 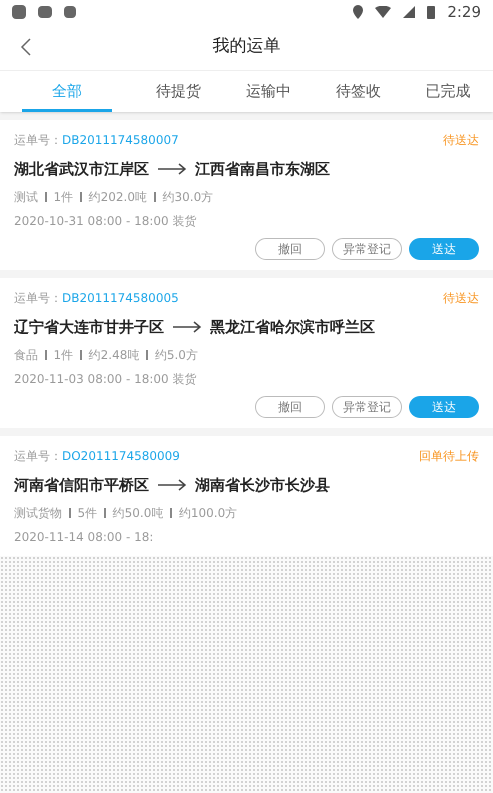 What do you see at coordinates (179, 91) in the screenshot?
I see `tab: 待提货` at bounding box center [179, 91].